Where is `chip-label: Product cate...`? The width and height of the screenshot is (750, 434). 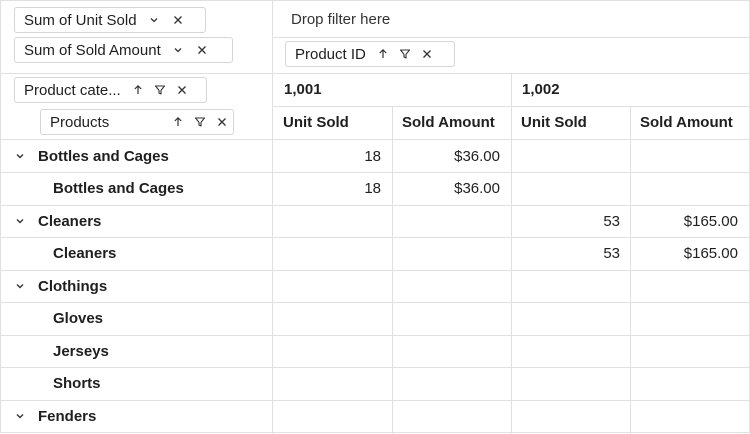 chip-label: Product cate... is located at coordinates (72, 90).